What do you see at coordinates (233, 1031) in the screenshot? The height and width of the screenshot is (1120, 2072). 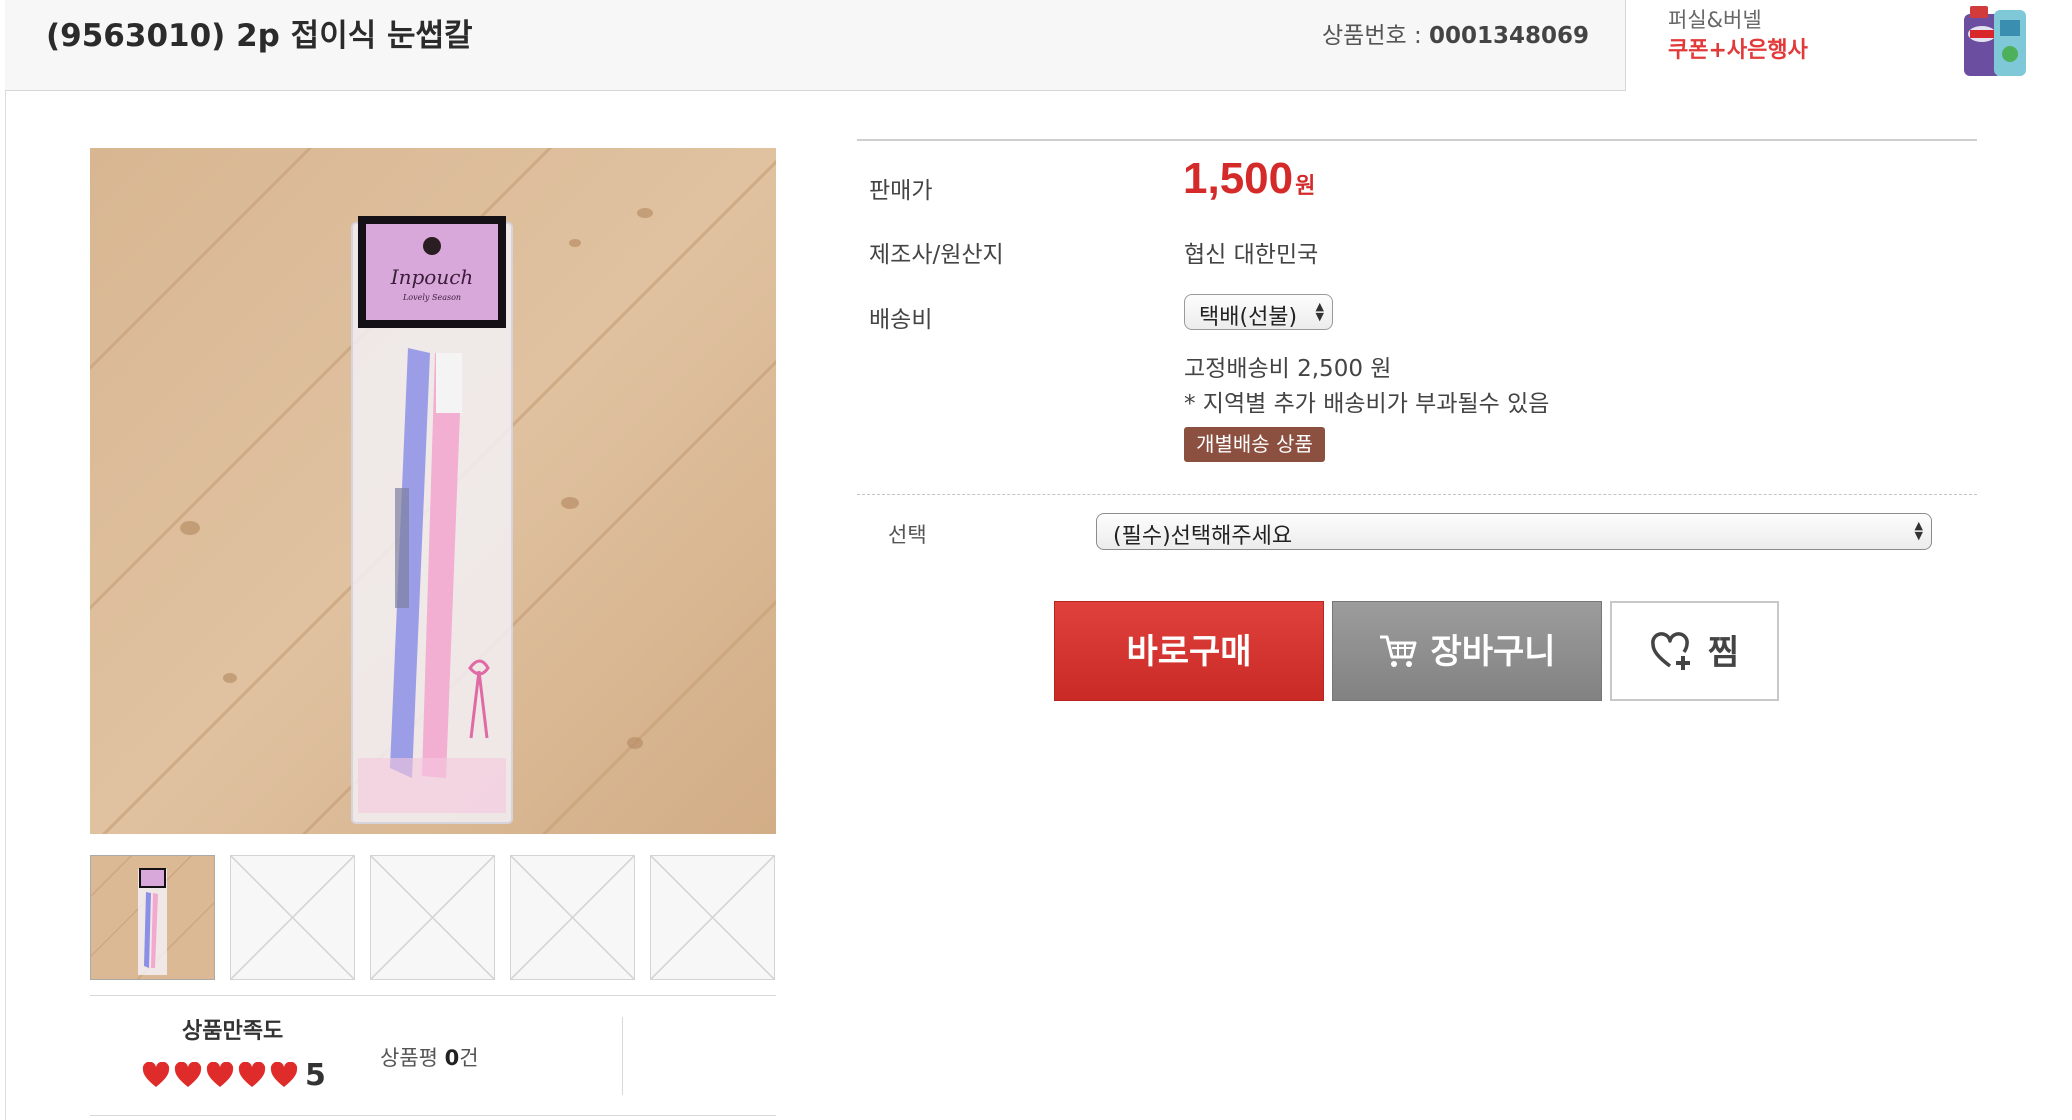 I see `satisfaction-label: 상품만족도` at bounding box center [233, 1031].